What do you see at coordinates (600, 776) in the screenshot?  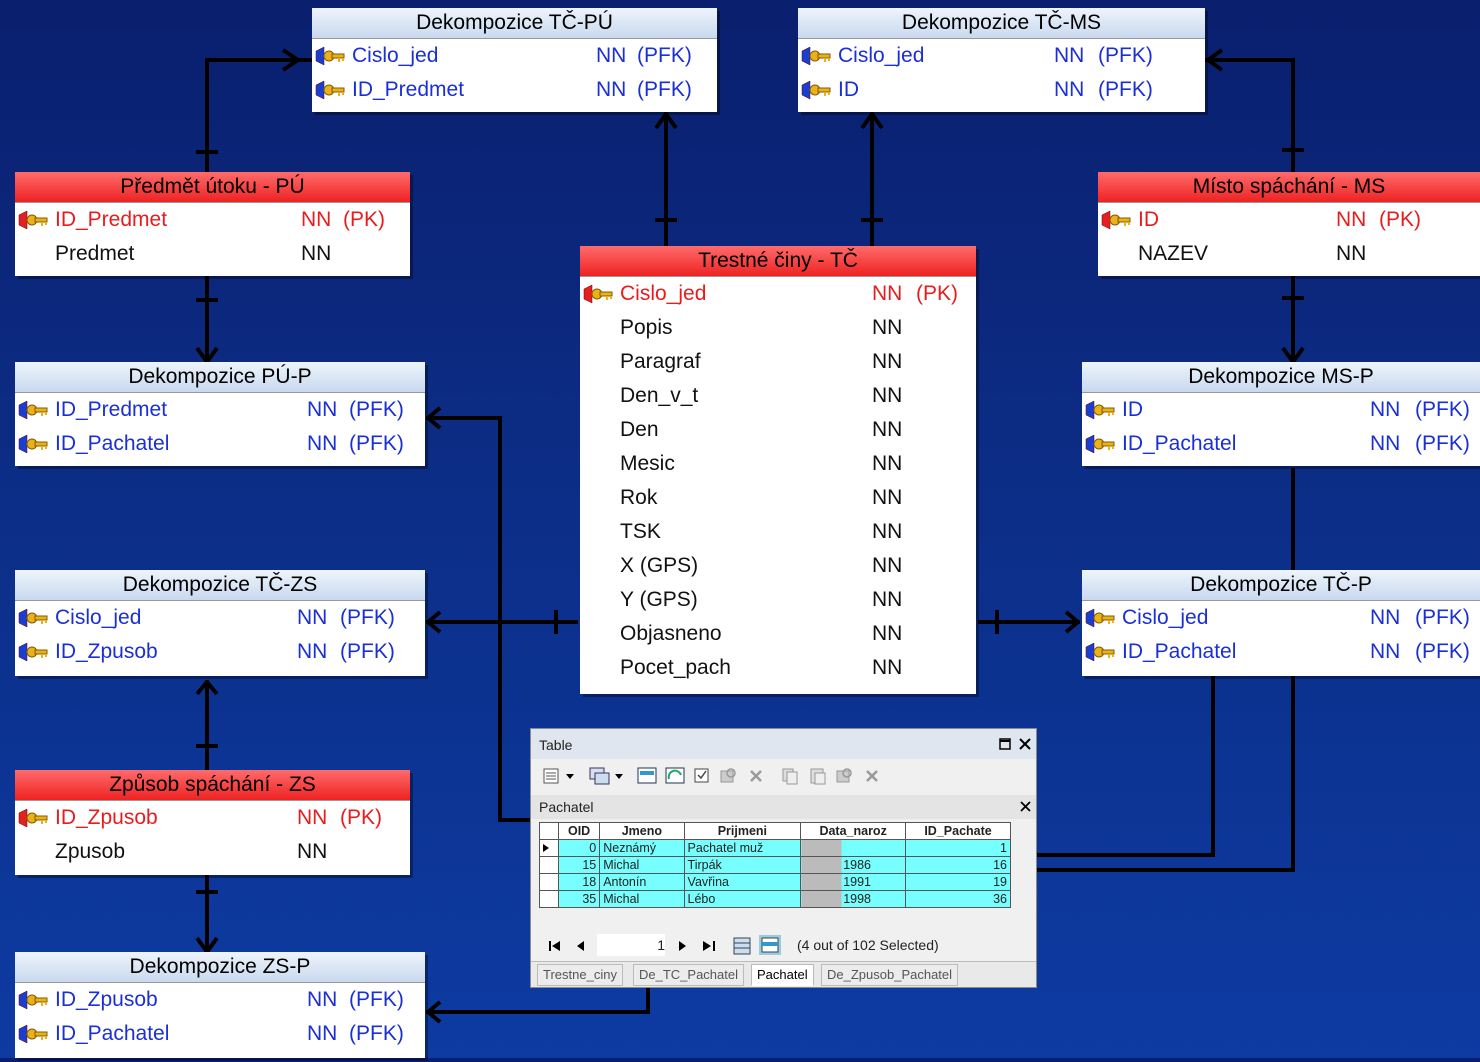 I see `related-tables-icon` at bounding box center [600, 776].